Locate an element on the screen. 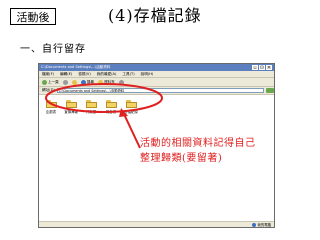 The height and width of the screenshot is (240, 320). callout-arrowhead is located at coordinates (123, 112).